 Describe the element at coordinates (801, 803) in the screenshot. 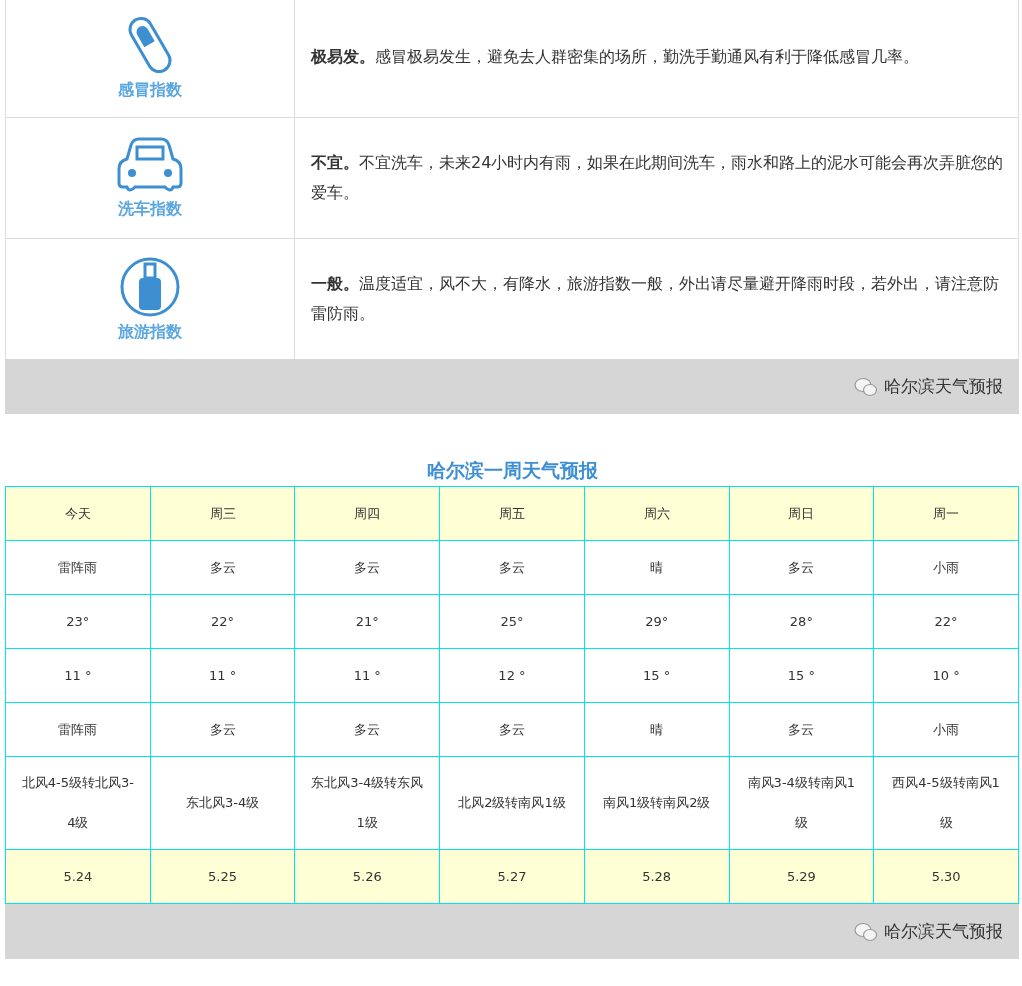

I see `table-cell: 南风3-4级转南风1级` at that location.